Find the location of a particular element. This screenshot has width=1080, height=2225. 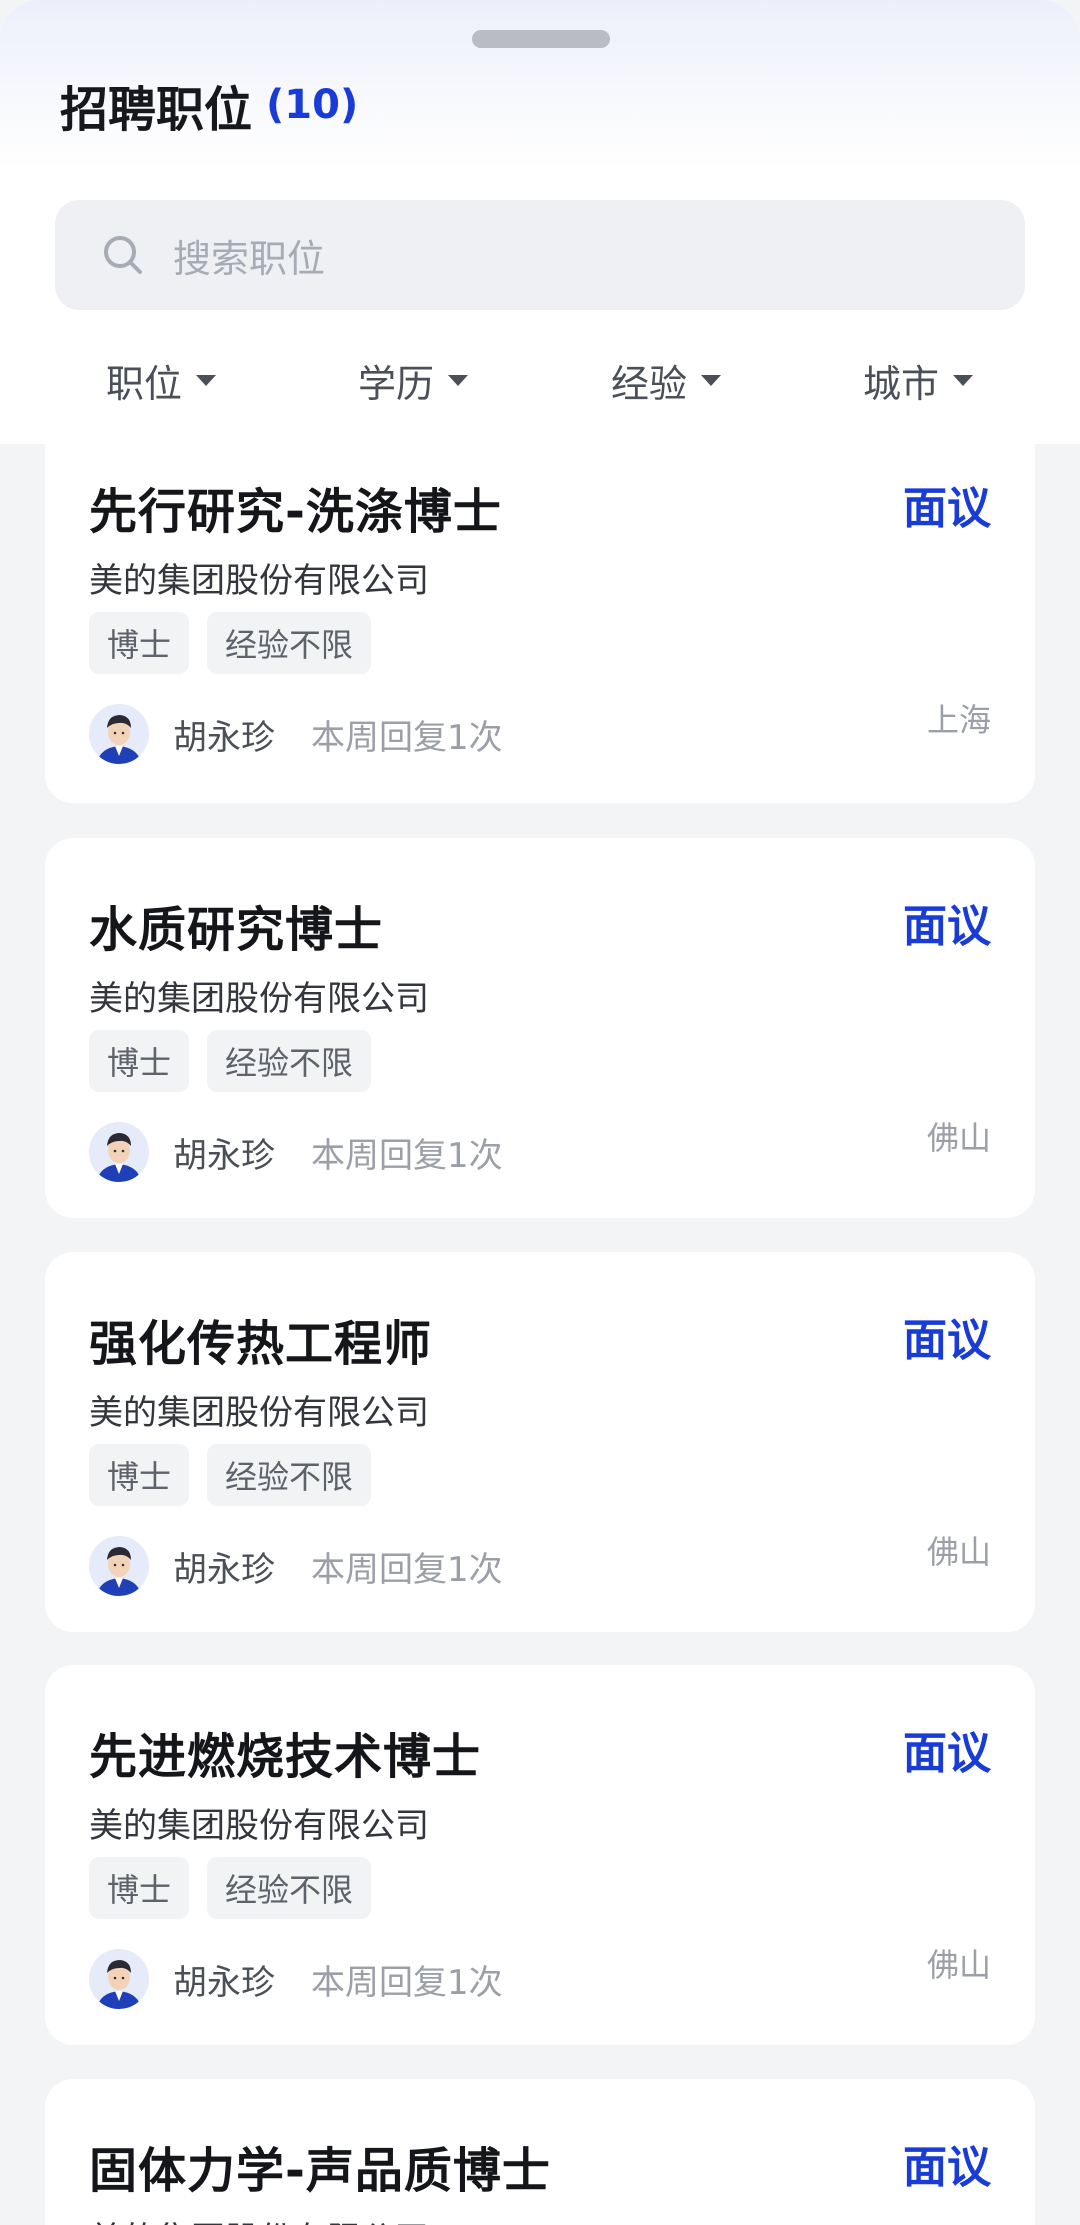

search-icon is located at coordinates (123, 255).